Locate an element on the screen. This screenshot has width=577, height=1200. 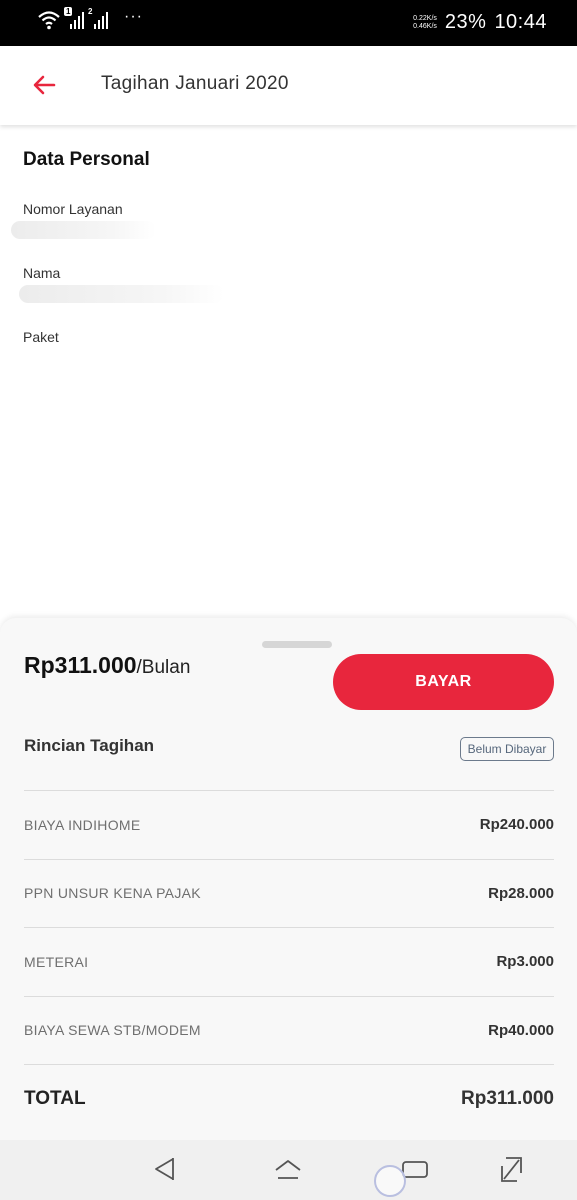
total-amount: Rp311.000 is located at coordinates (507, 1098).